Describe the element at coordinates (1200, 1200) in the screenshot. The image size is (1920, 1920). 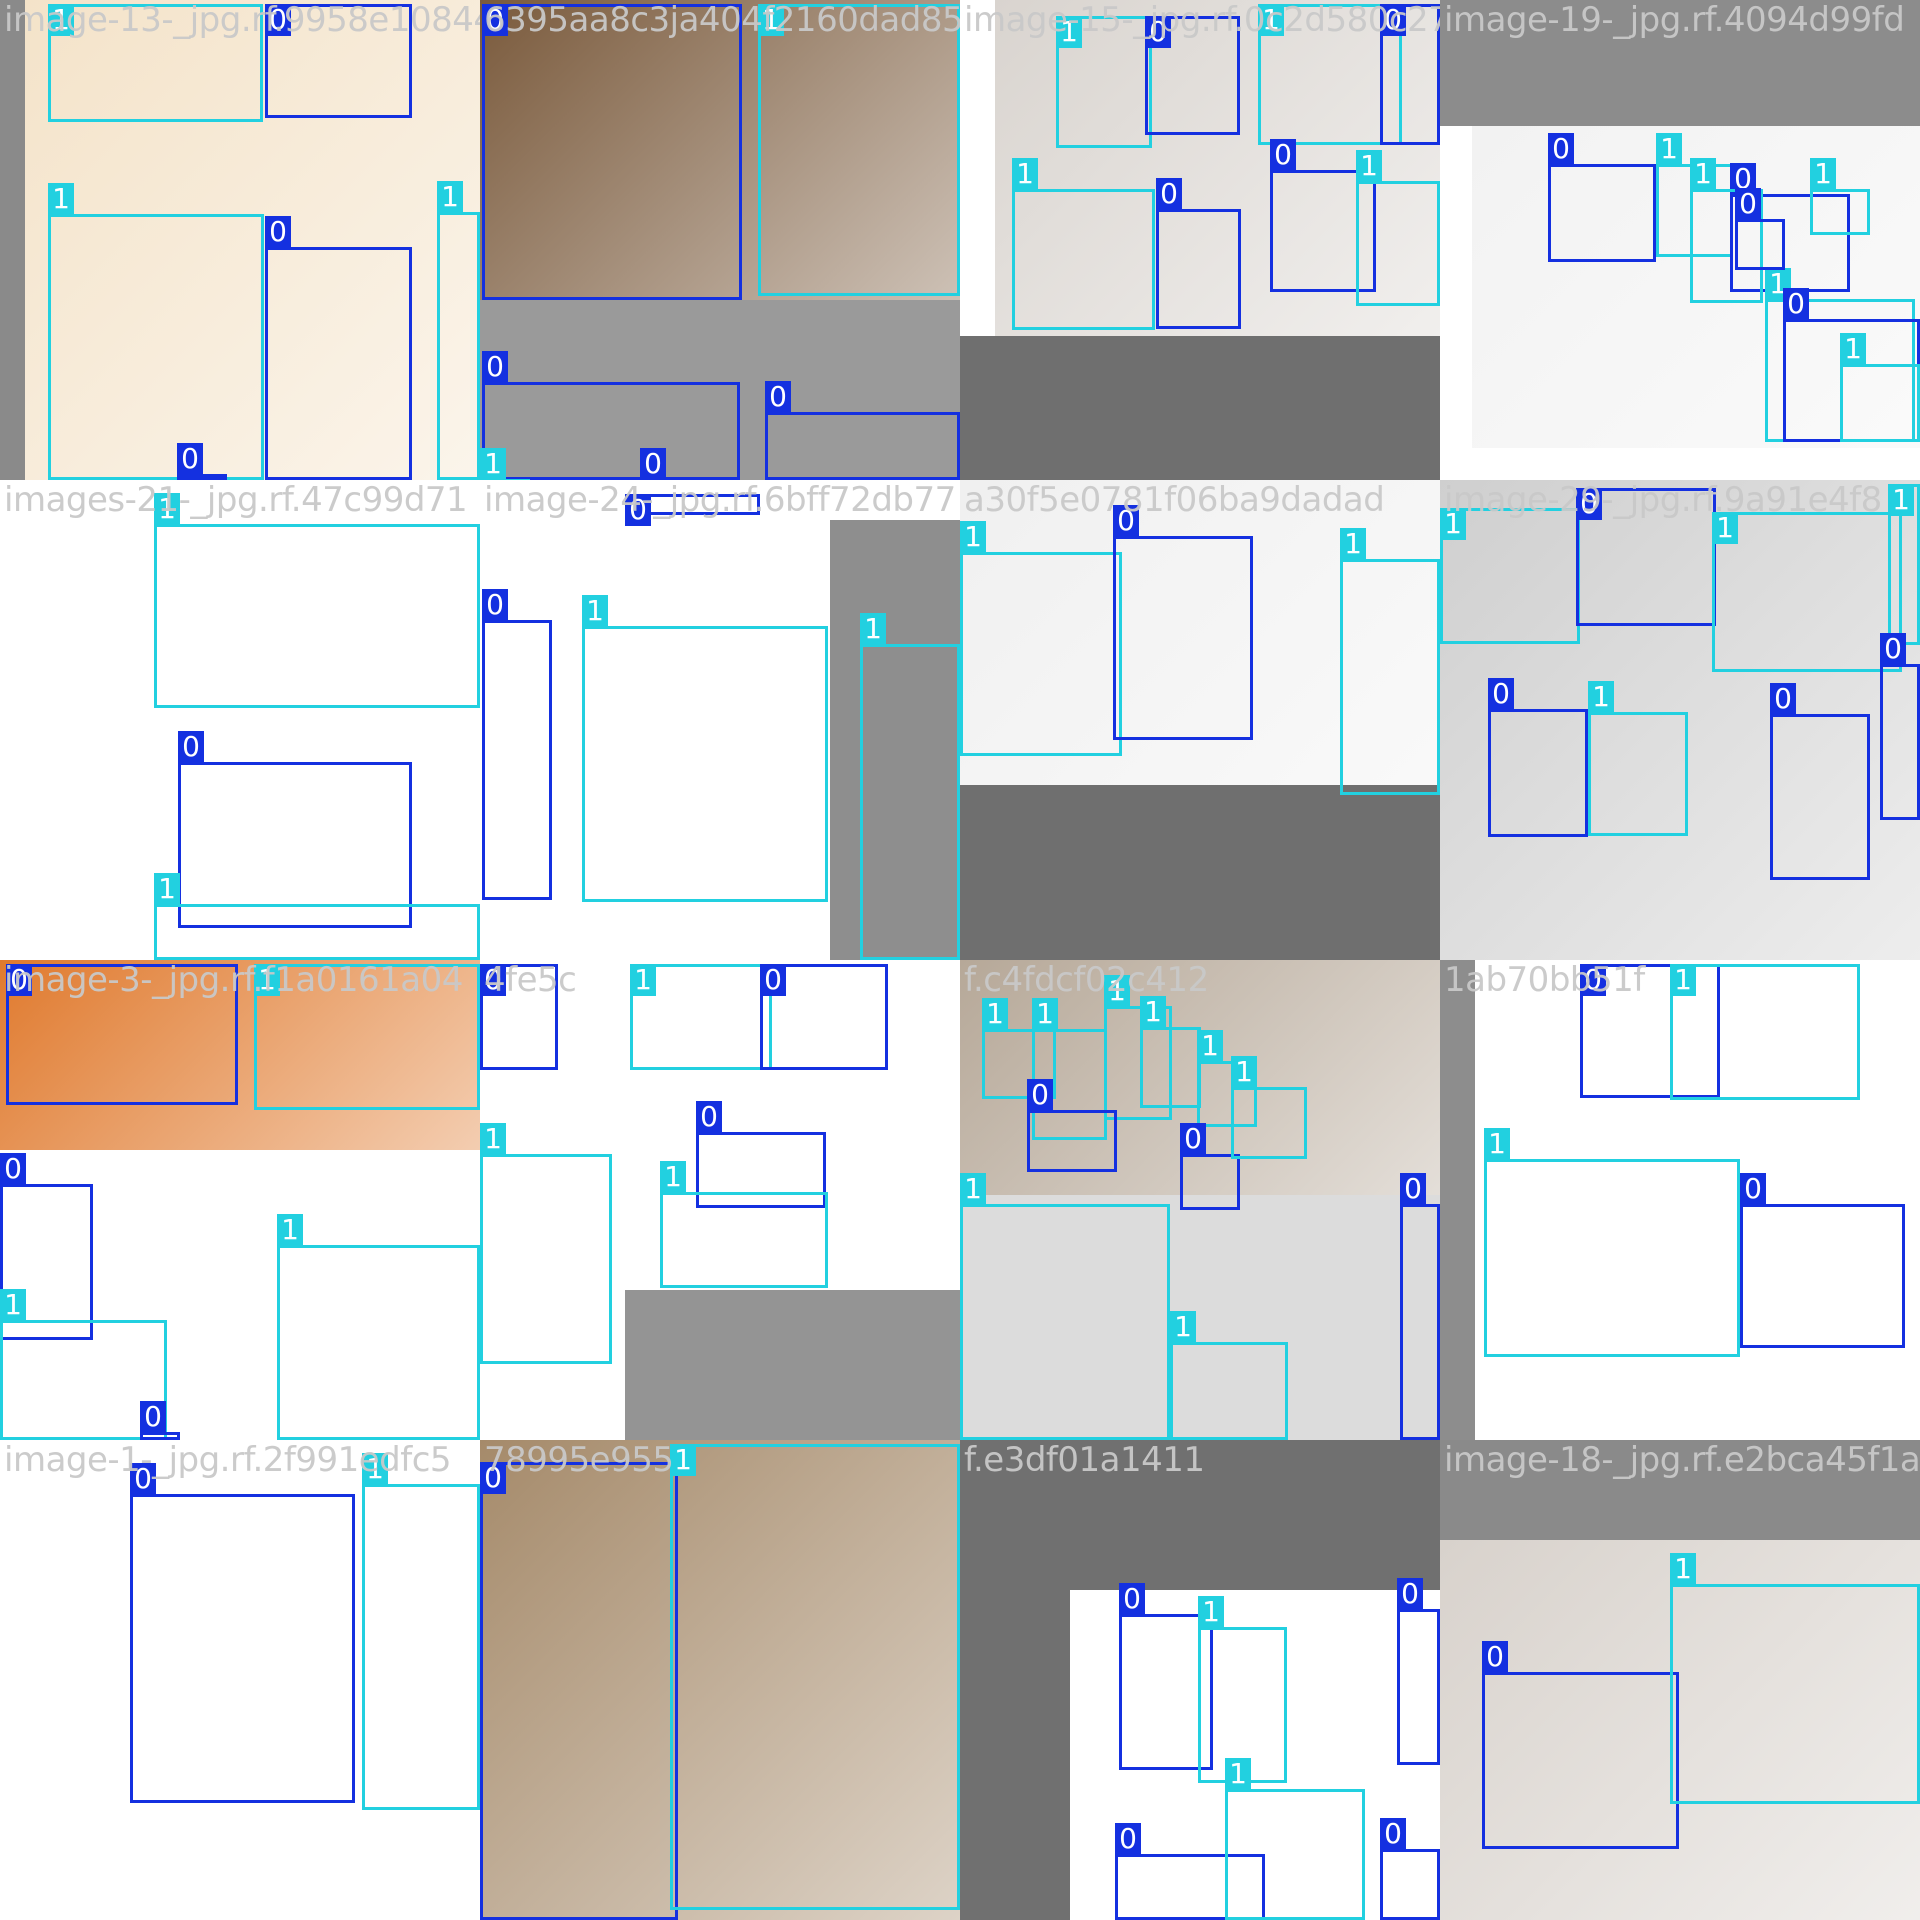
I see `mosaic-tile: 1 1 1 1 0 1 0 1 1 0 1 f.c4fdcf02c412` at that location.